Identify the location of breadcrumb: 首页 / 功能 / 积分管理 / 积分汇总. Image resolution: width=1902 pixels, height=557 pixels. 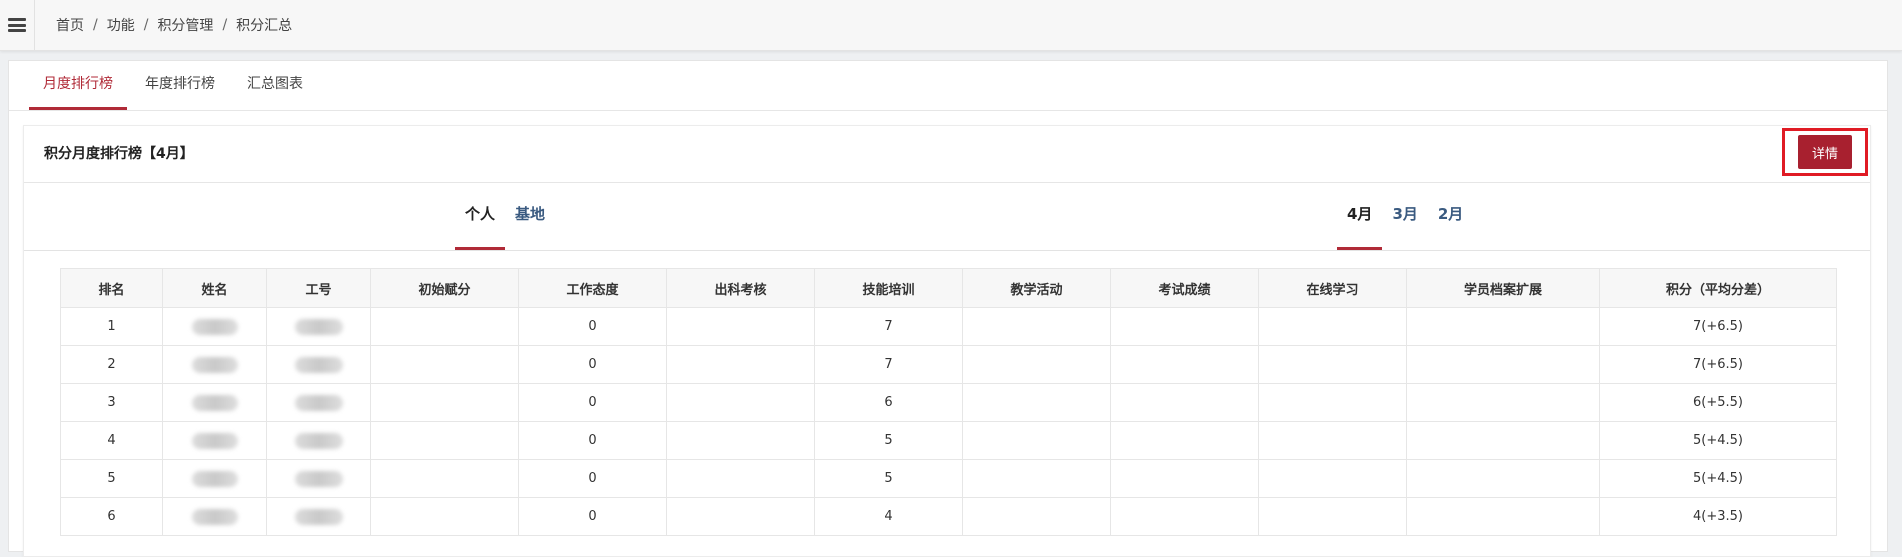
(174, 25).